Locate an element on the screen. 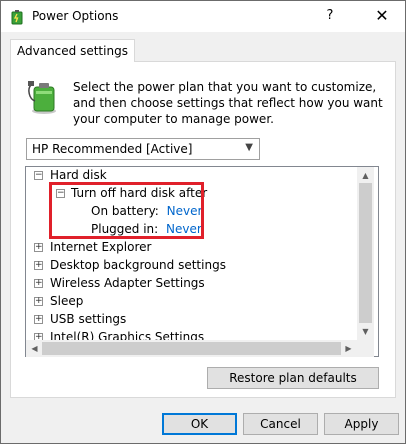 The width and height of the screenshot is (406, 444). vertical-scrollbar: ▲ ▼ is located at coordinates (365, 253).